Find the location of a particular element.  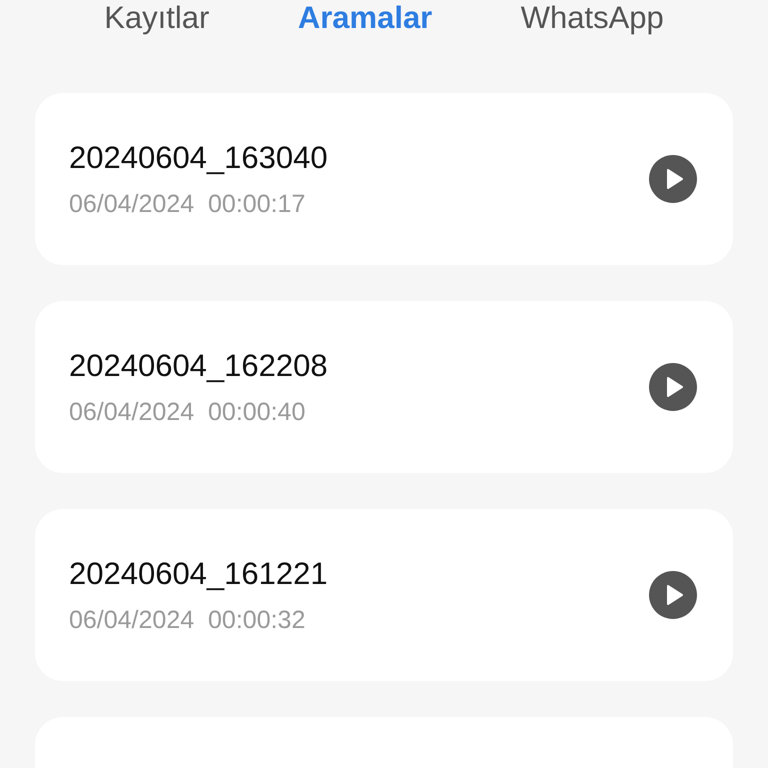

recording-meta: 06/04/2024 00:00:17 is located at coordinates (187, 204).